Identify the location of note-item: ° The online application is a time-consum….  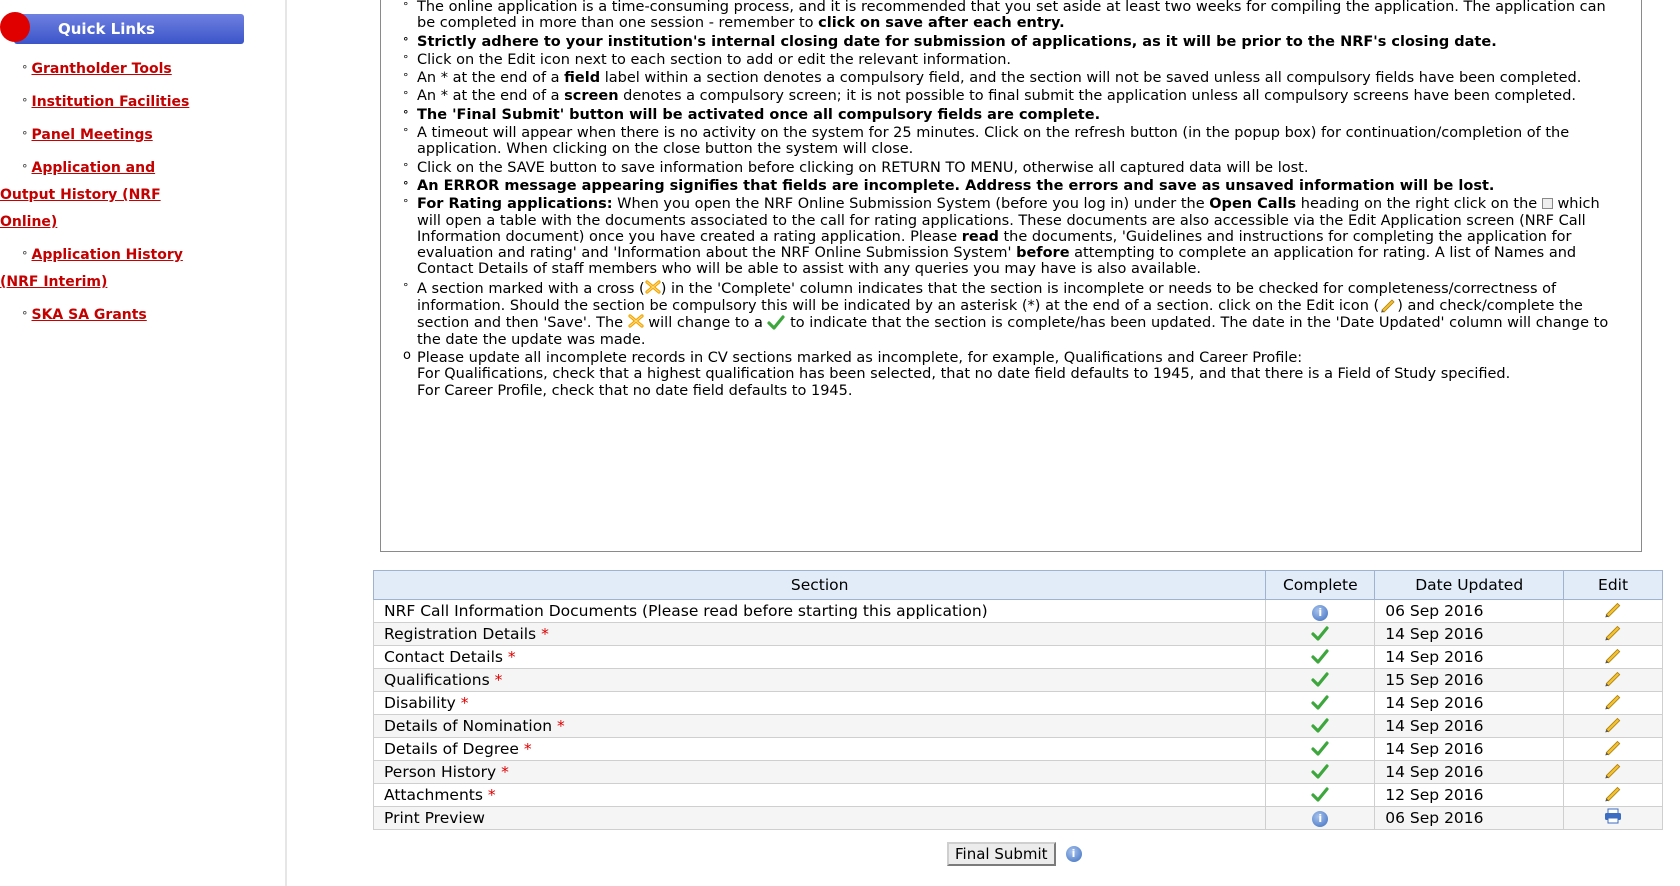
(1015, 16).